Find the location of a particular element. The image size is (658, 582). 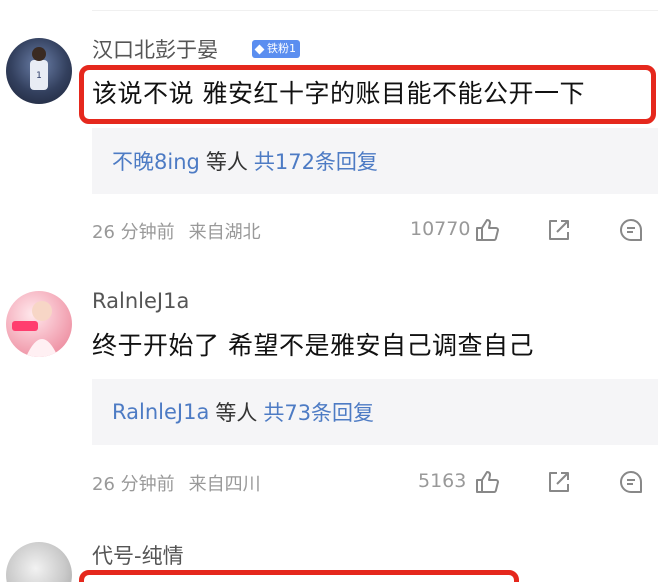

fan-badge-label: 铁粉1 is located at coordinates (281, 48).